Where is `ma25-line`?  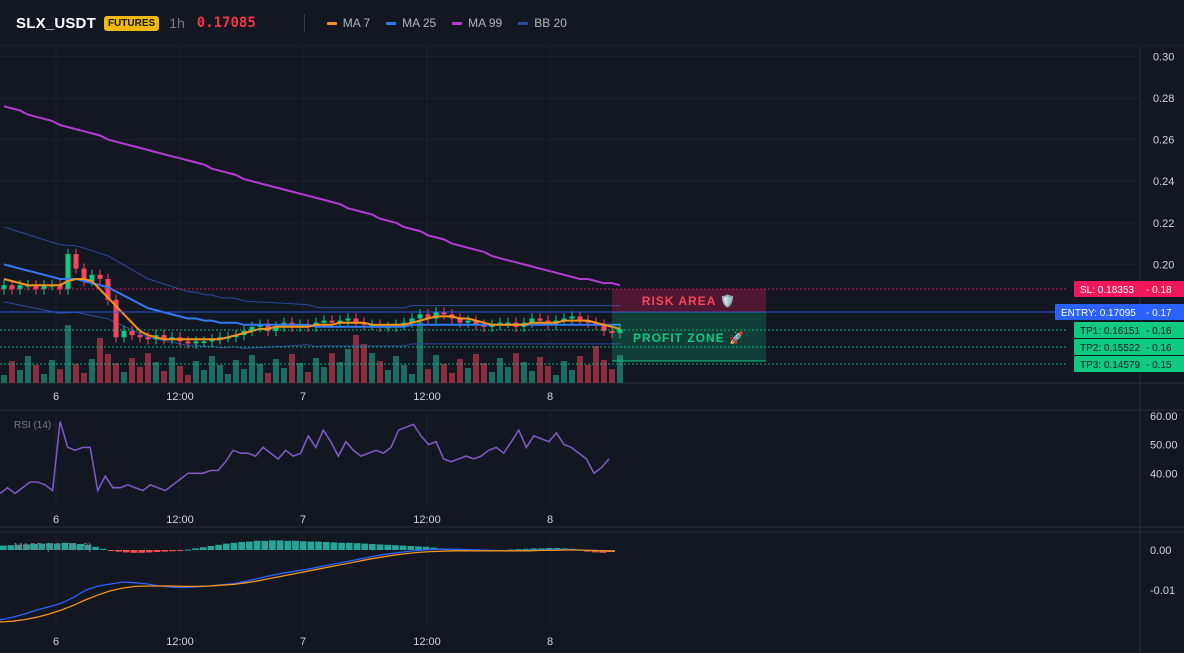
ma25-line is located at coordinates (311, 295).